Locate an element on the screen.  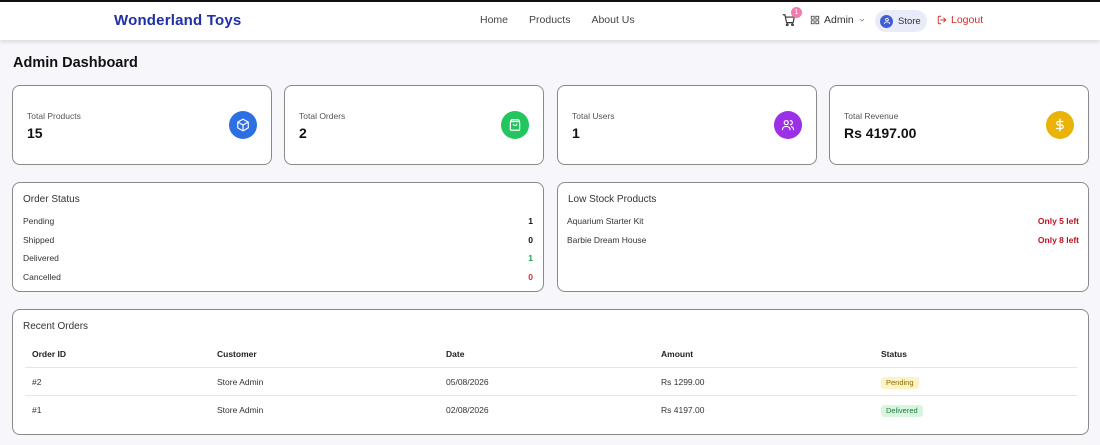
product-name: Aquarium Starter Kit is located at coordinates (605, 221).